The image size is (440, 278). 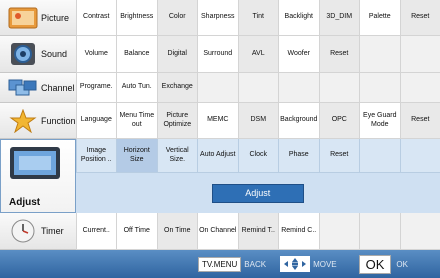 I want to click on menu-item: On Channel, so click(x=217, y=231).